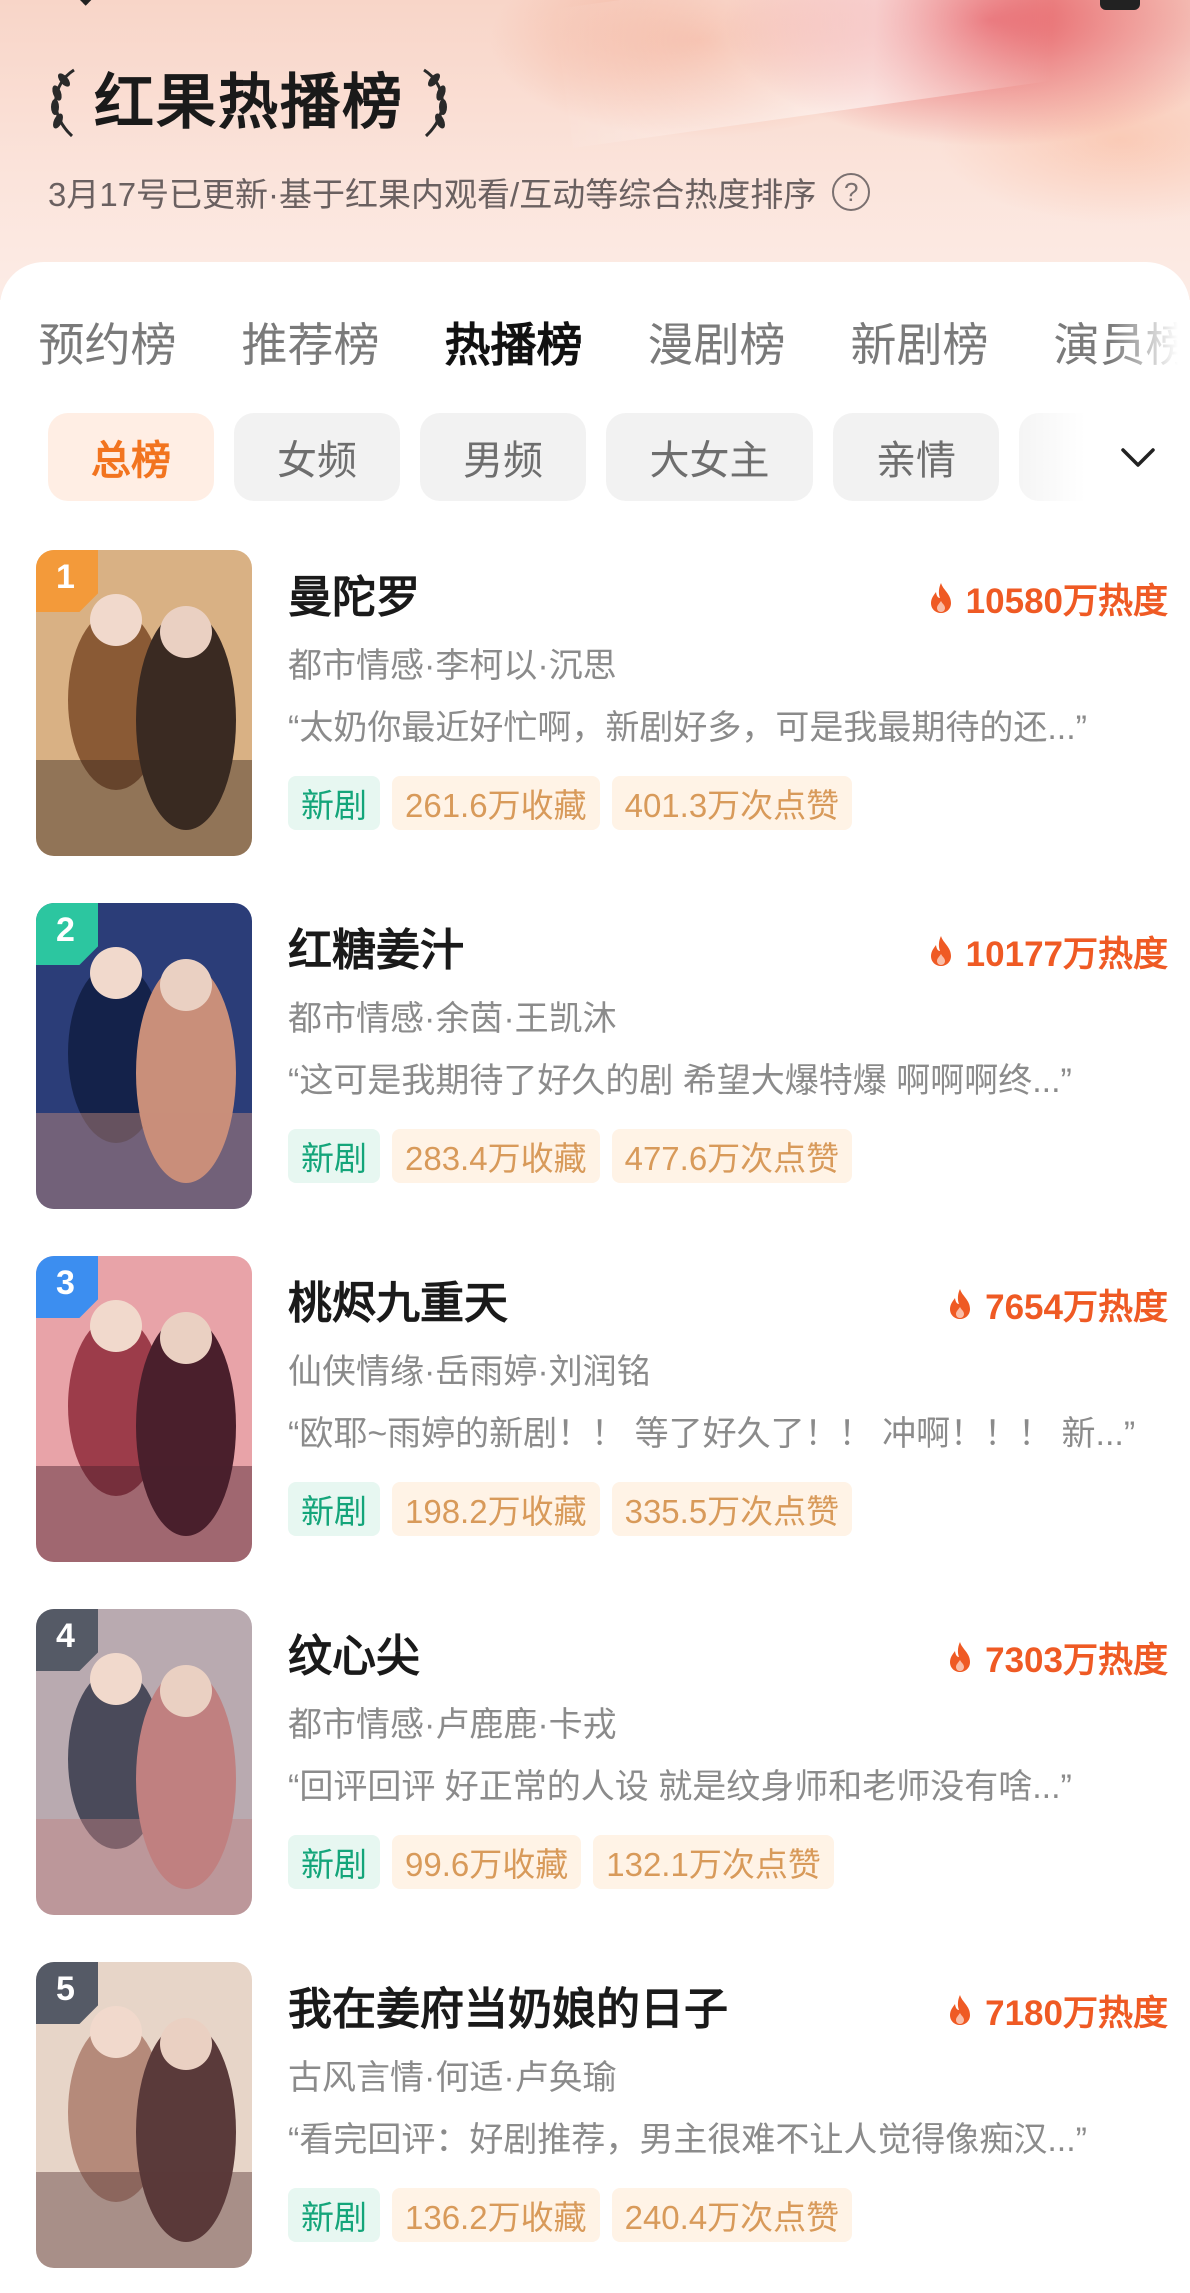 This screenshot has width=1190, height=2293. What do you see at coordinates (687, 2140) in the screenshot?
I see `drama-quote: “看完回评：好剧推荐，男主很难不让人觉得像痴汉...”` at bounding box center [687, 2140].